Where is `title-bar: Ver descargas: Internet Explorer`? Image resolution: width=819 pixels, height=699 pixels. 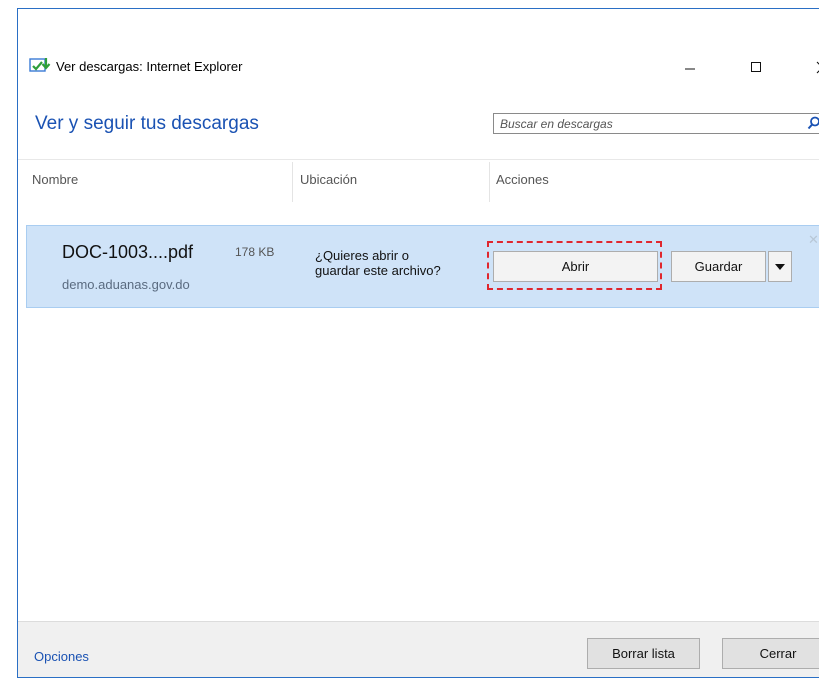 title-bar: Ver descargas: Internet Explorer is located at coordinates (418, 59).